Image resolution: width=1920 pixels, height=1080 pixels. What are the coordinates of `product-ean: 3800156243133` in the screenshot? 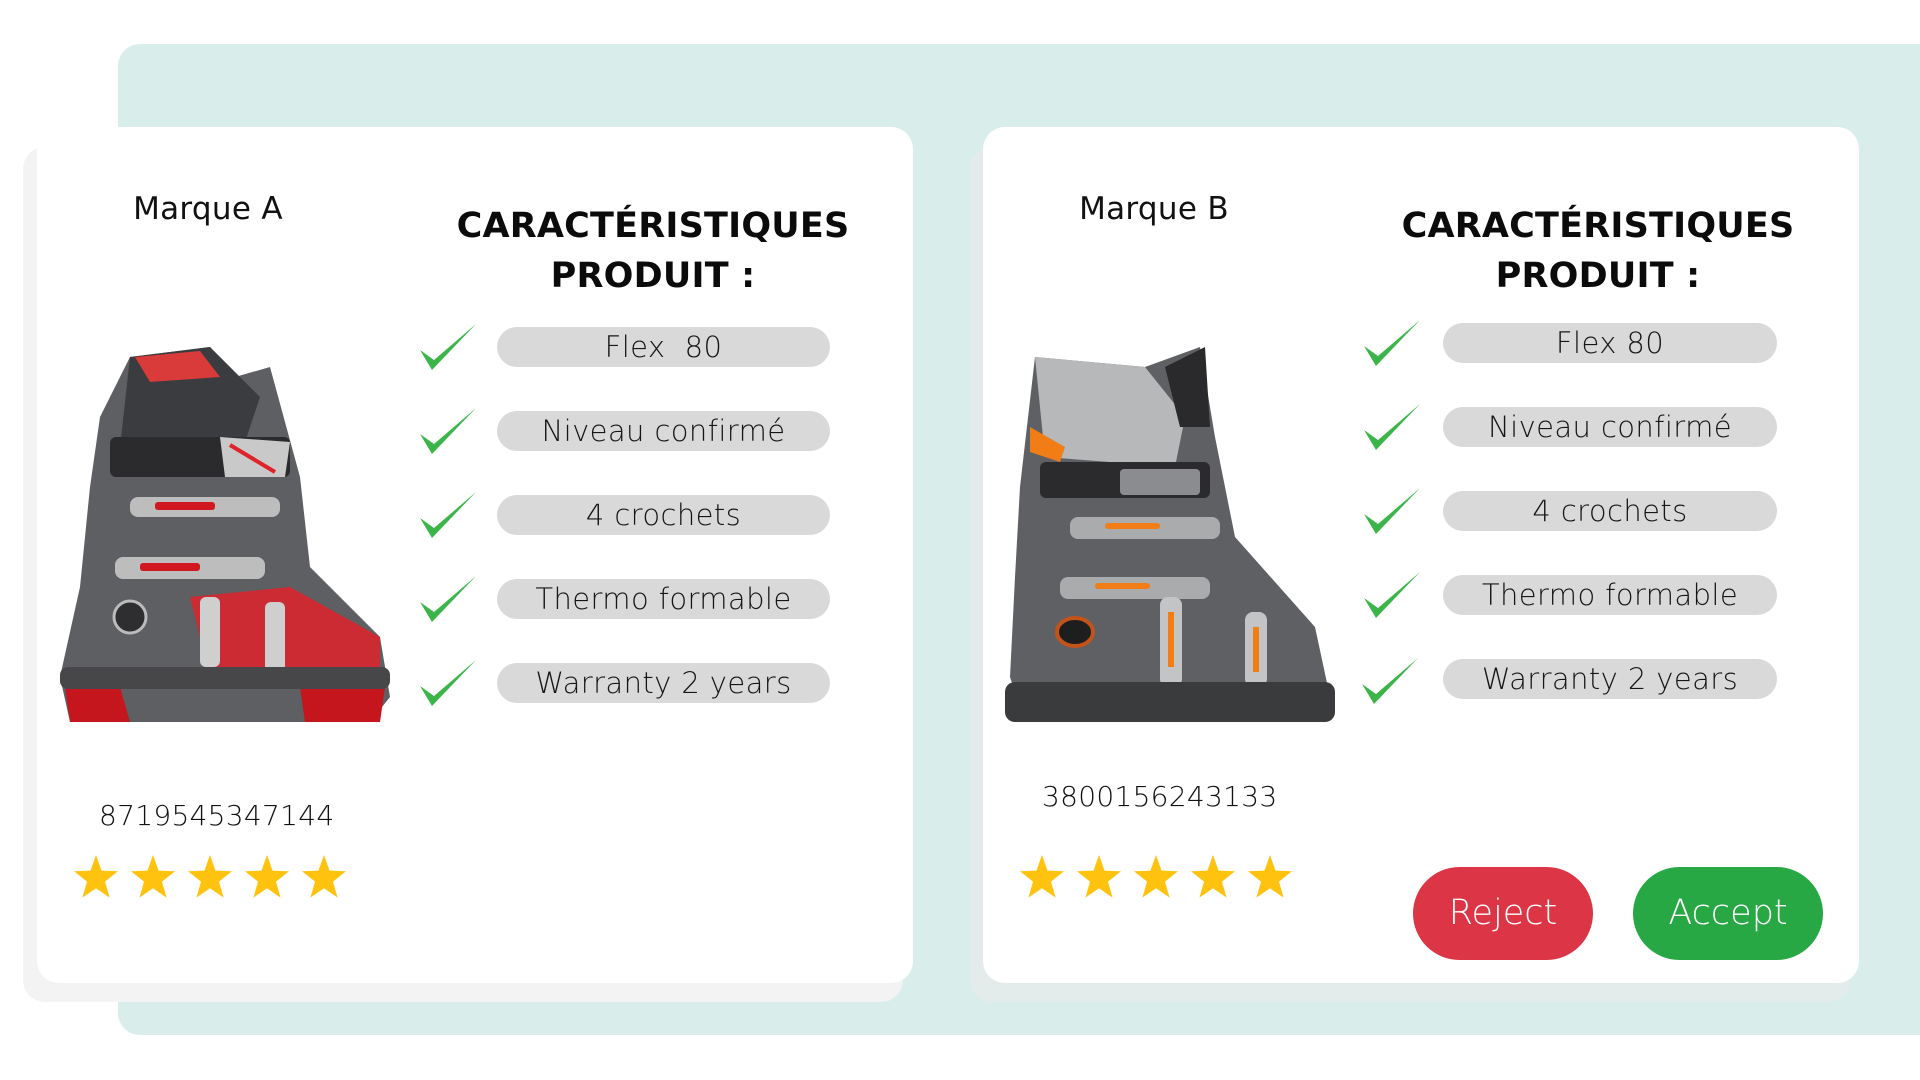 It's located at (1160, 796).